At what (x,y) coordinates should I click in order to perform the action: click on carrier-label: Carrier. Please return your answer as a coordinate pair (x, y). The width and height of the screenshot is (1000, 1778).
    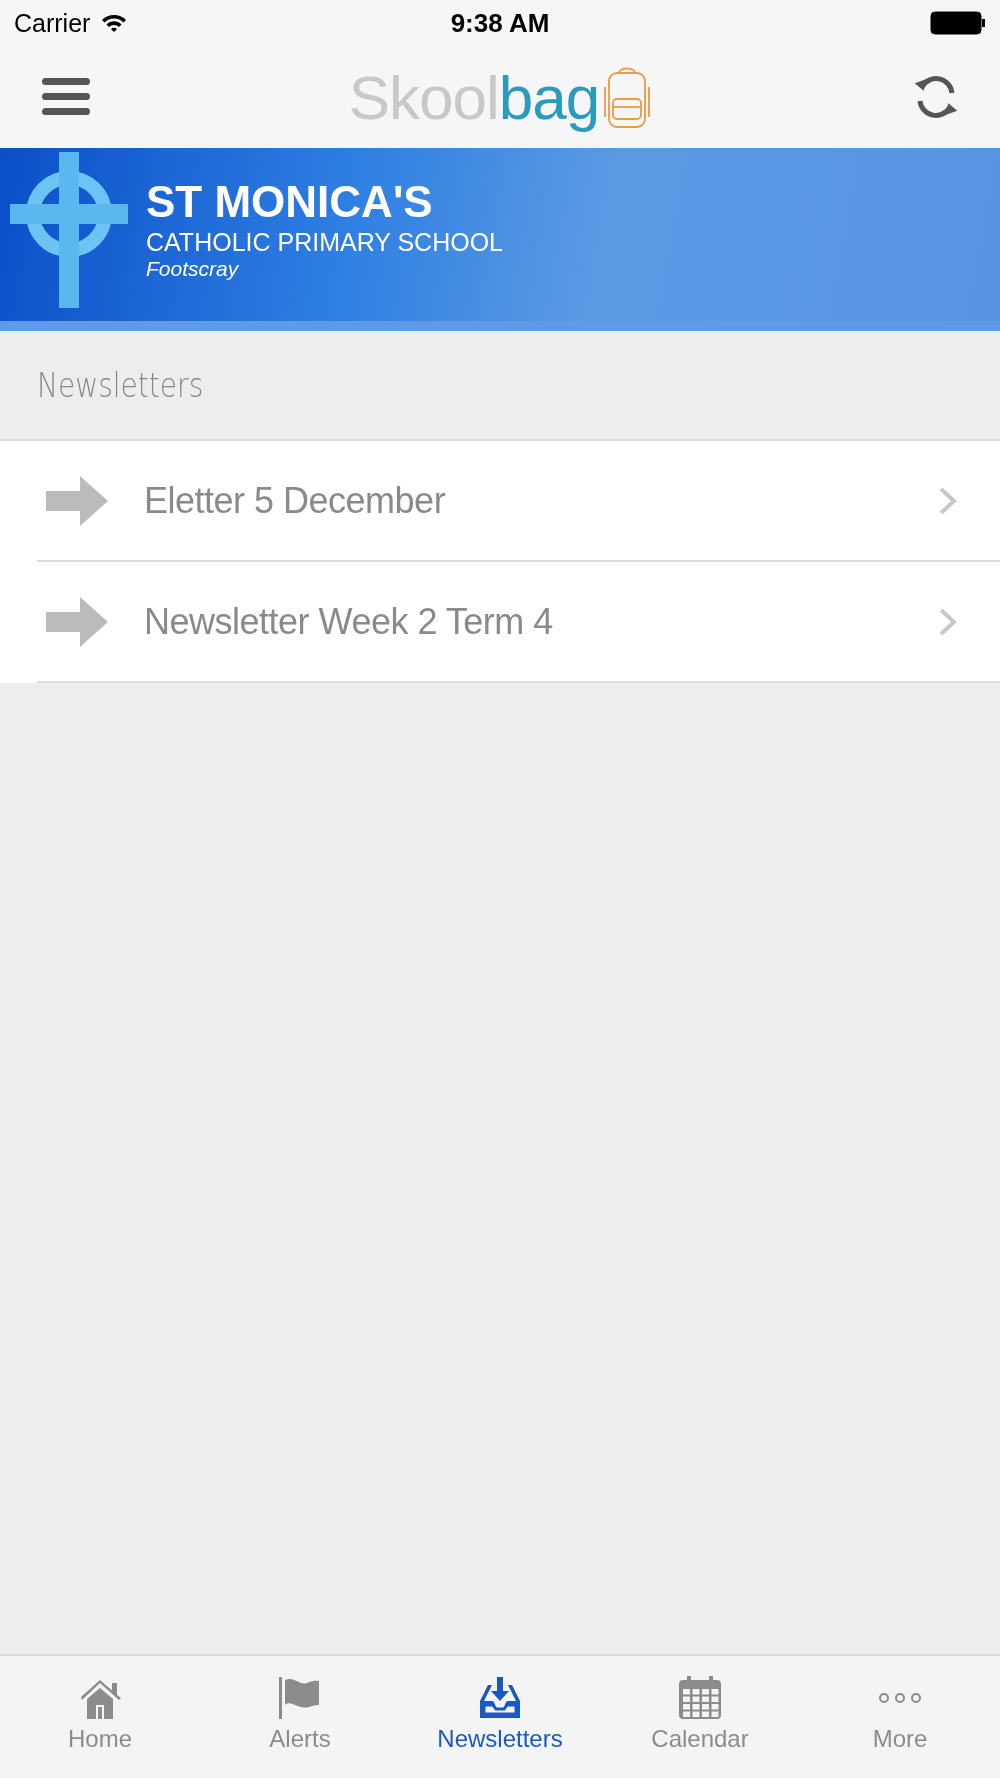
    Looking at the image, I should click on (52, 23).